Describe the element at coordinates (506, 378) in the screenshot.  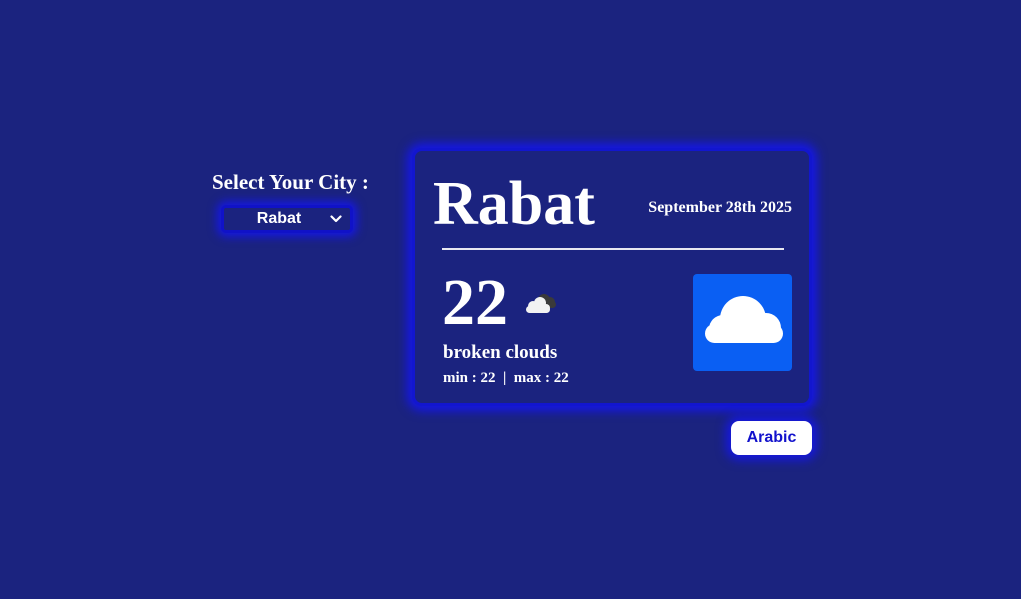
I see `min-max-temperature: min : 22 | max : 22` at that location.